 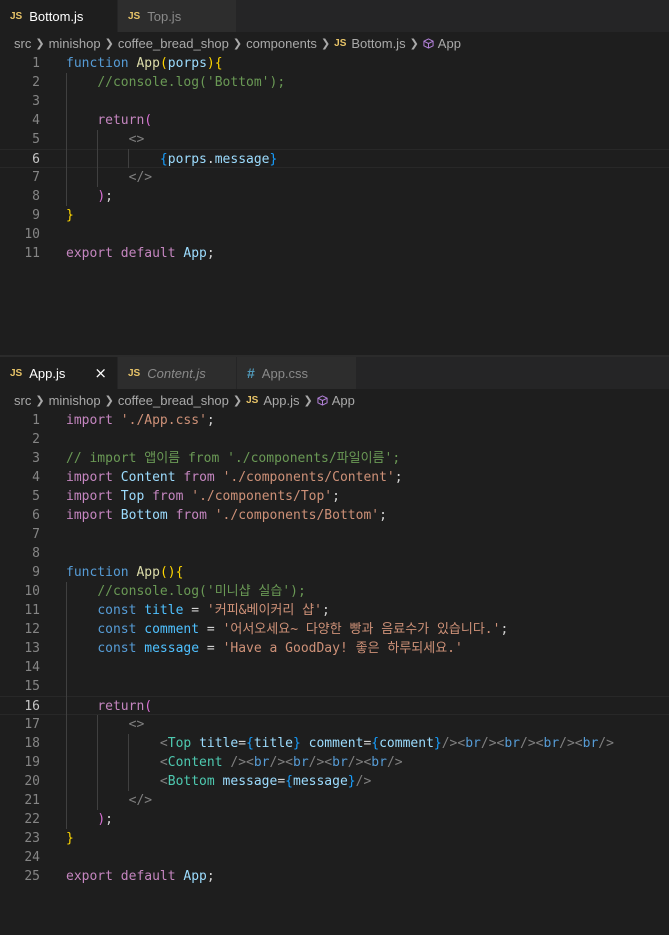 I want to click on code-token: '커피&베이커리 샵', so click(x=264, y=610).